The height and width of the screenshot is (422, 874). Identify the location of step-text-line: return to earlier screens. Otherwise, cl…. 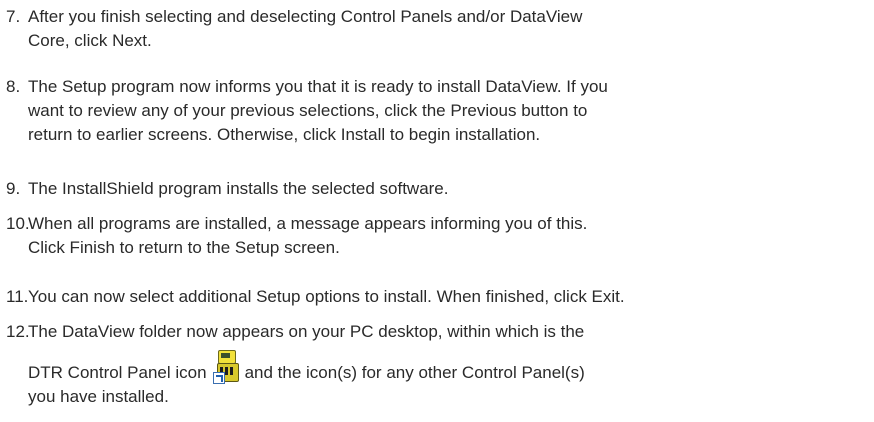
(284, 134).